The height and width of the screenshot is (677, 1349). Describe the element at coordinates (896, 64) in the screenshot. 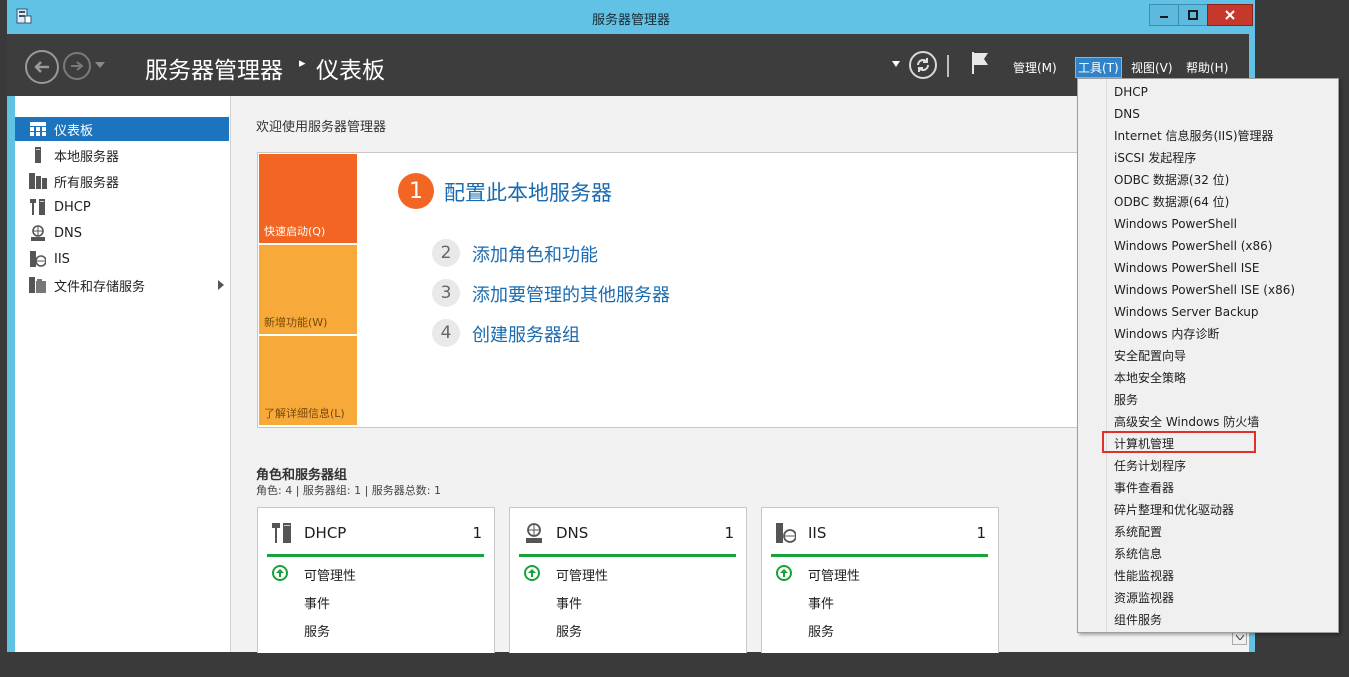

I see `header-dropdown-icon` at that location.